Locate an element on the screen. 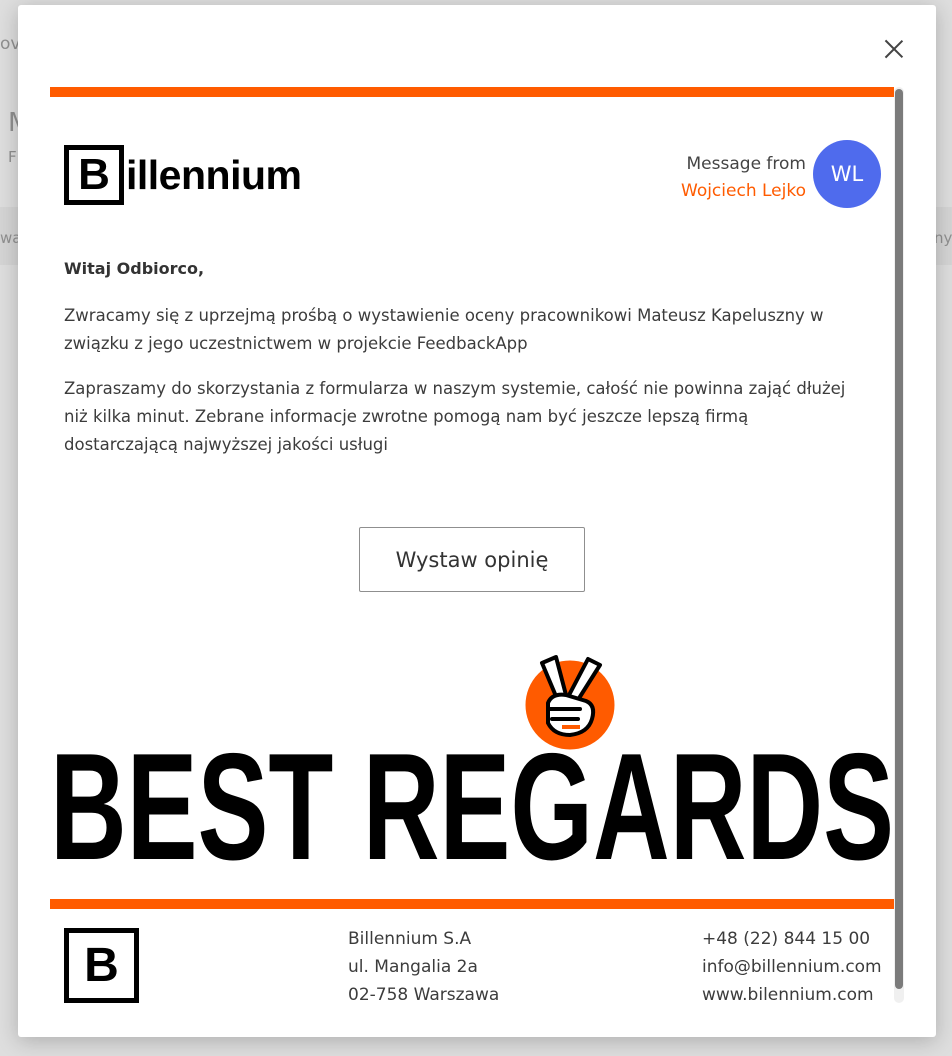  greeting: Witaj Odbiorco, is located at coordinates (134, 268).